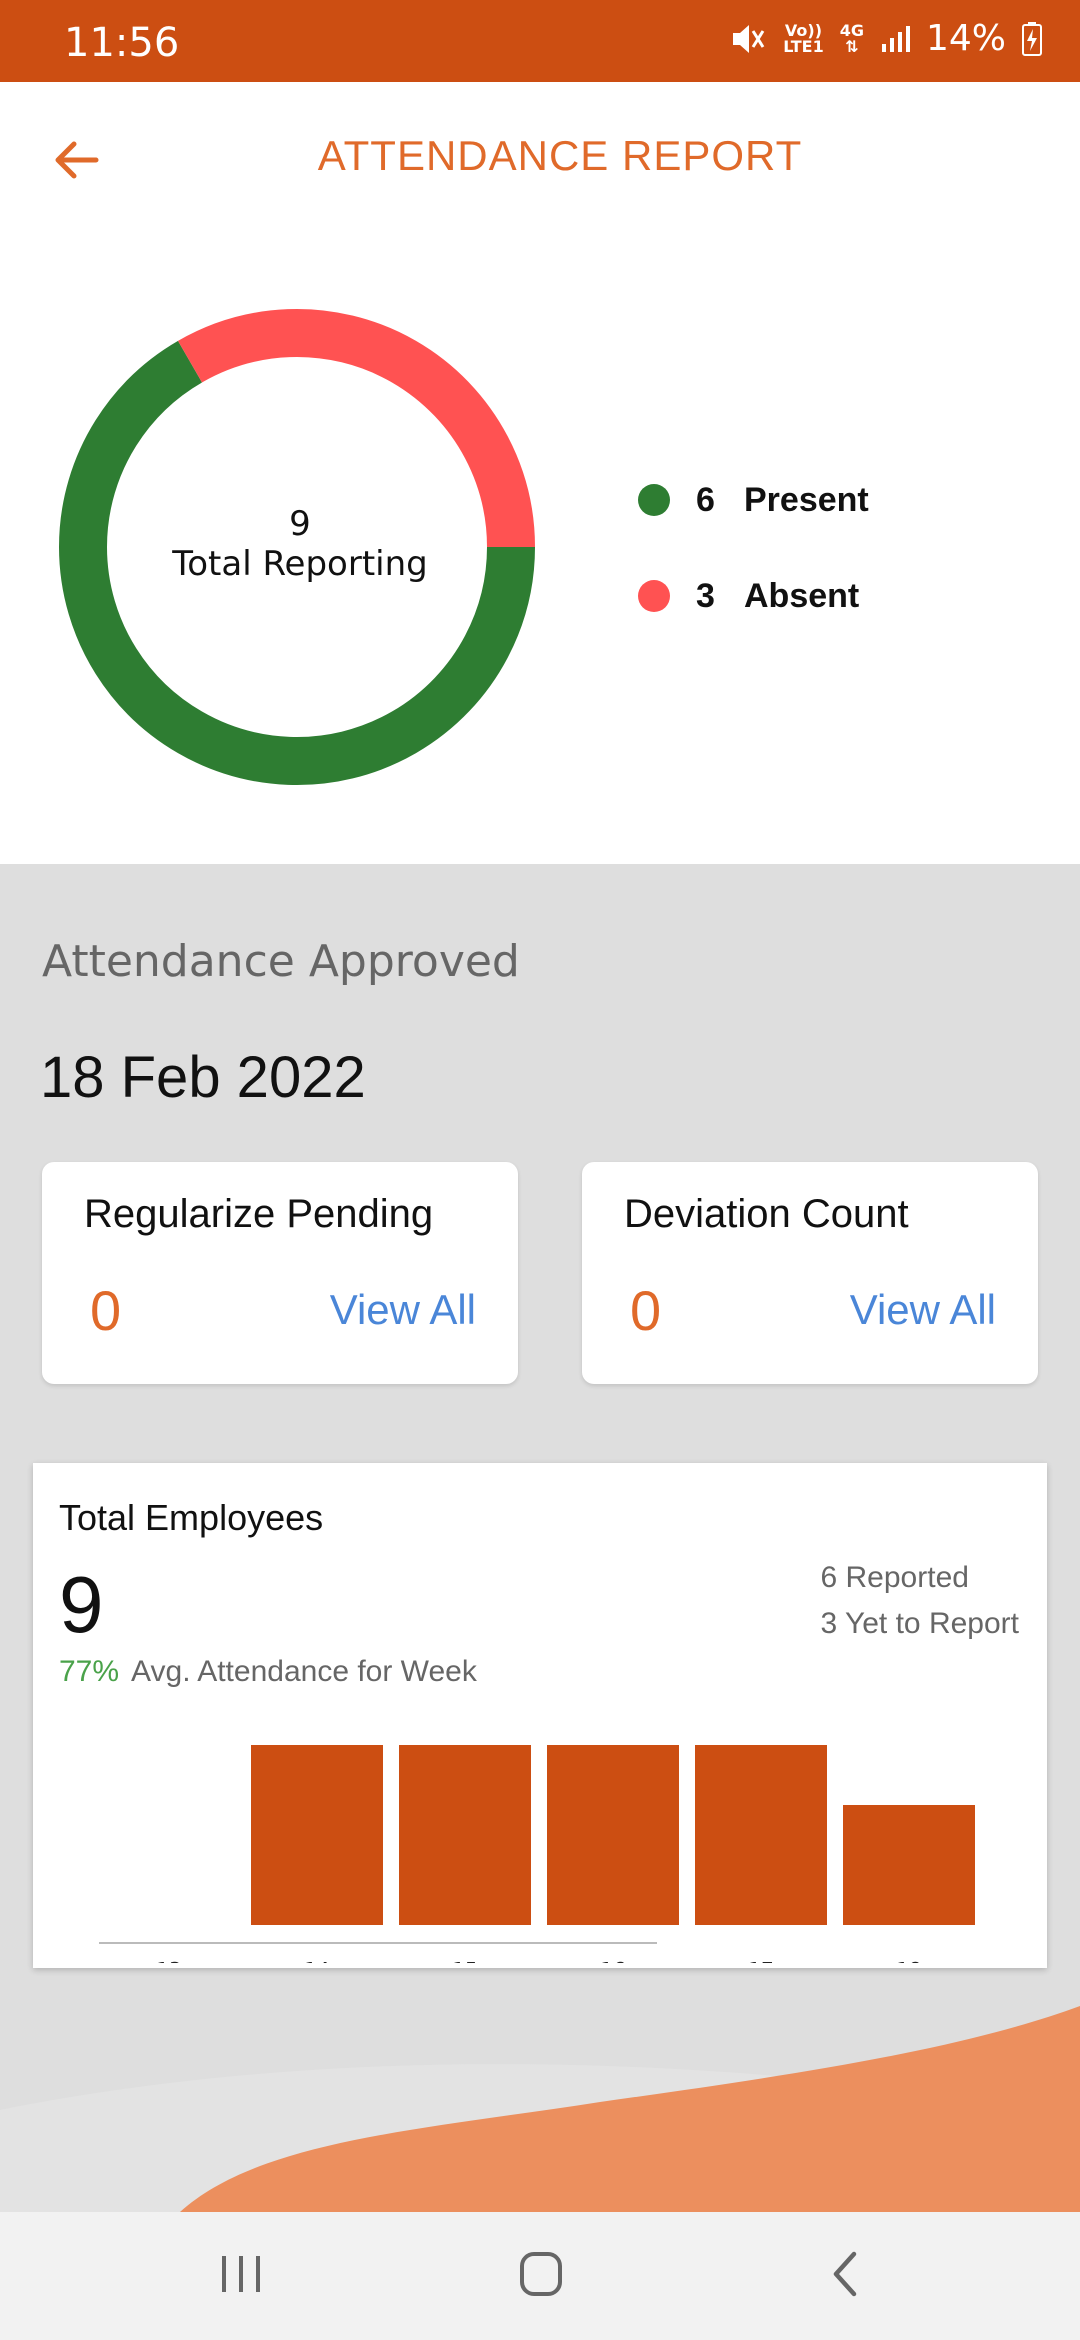  I want to click on yet-to-report-count: 3 Yet to Report, so click(920, 1623).